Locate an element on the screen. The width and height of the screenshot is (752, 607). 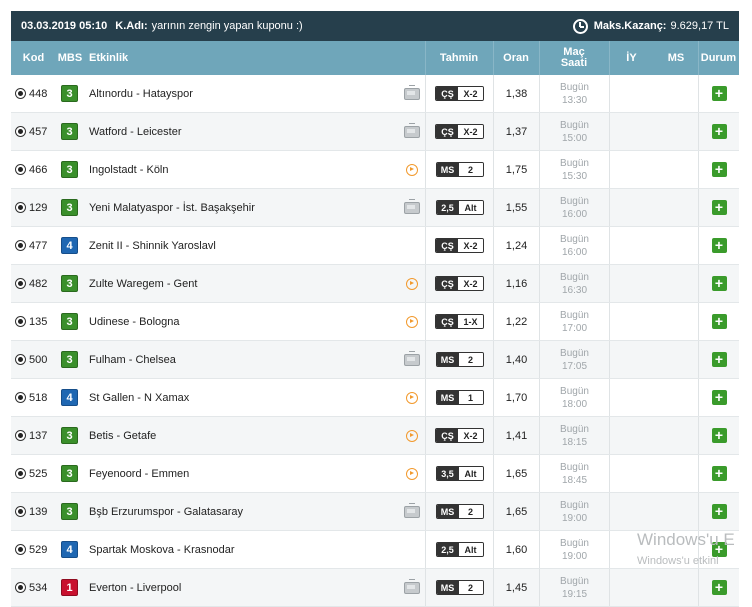
prediction-cell: MS 2 is located at coordinates (459, 169).